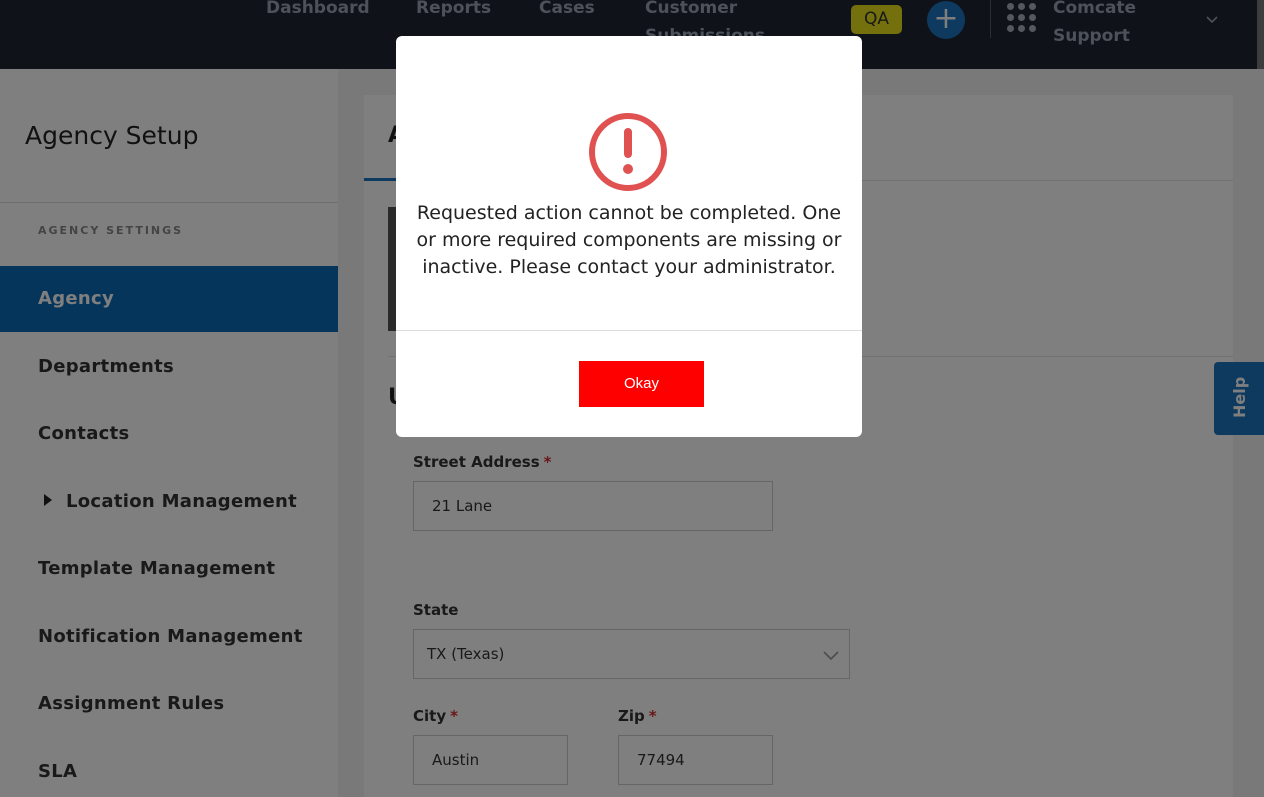  What do you see at coordinates (628, 152) in the screenshot?
I see `alert-exclamation-icon` at bounding box center [628, 152].